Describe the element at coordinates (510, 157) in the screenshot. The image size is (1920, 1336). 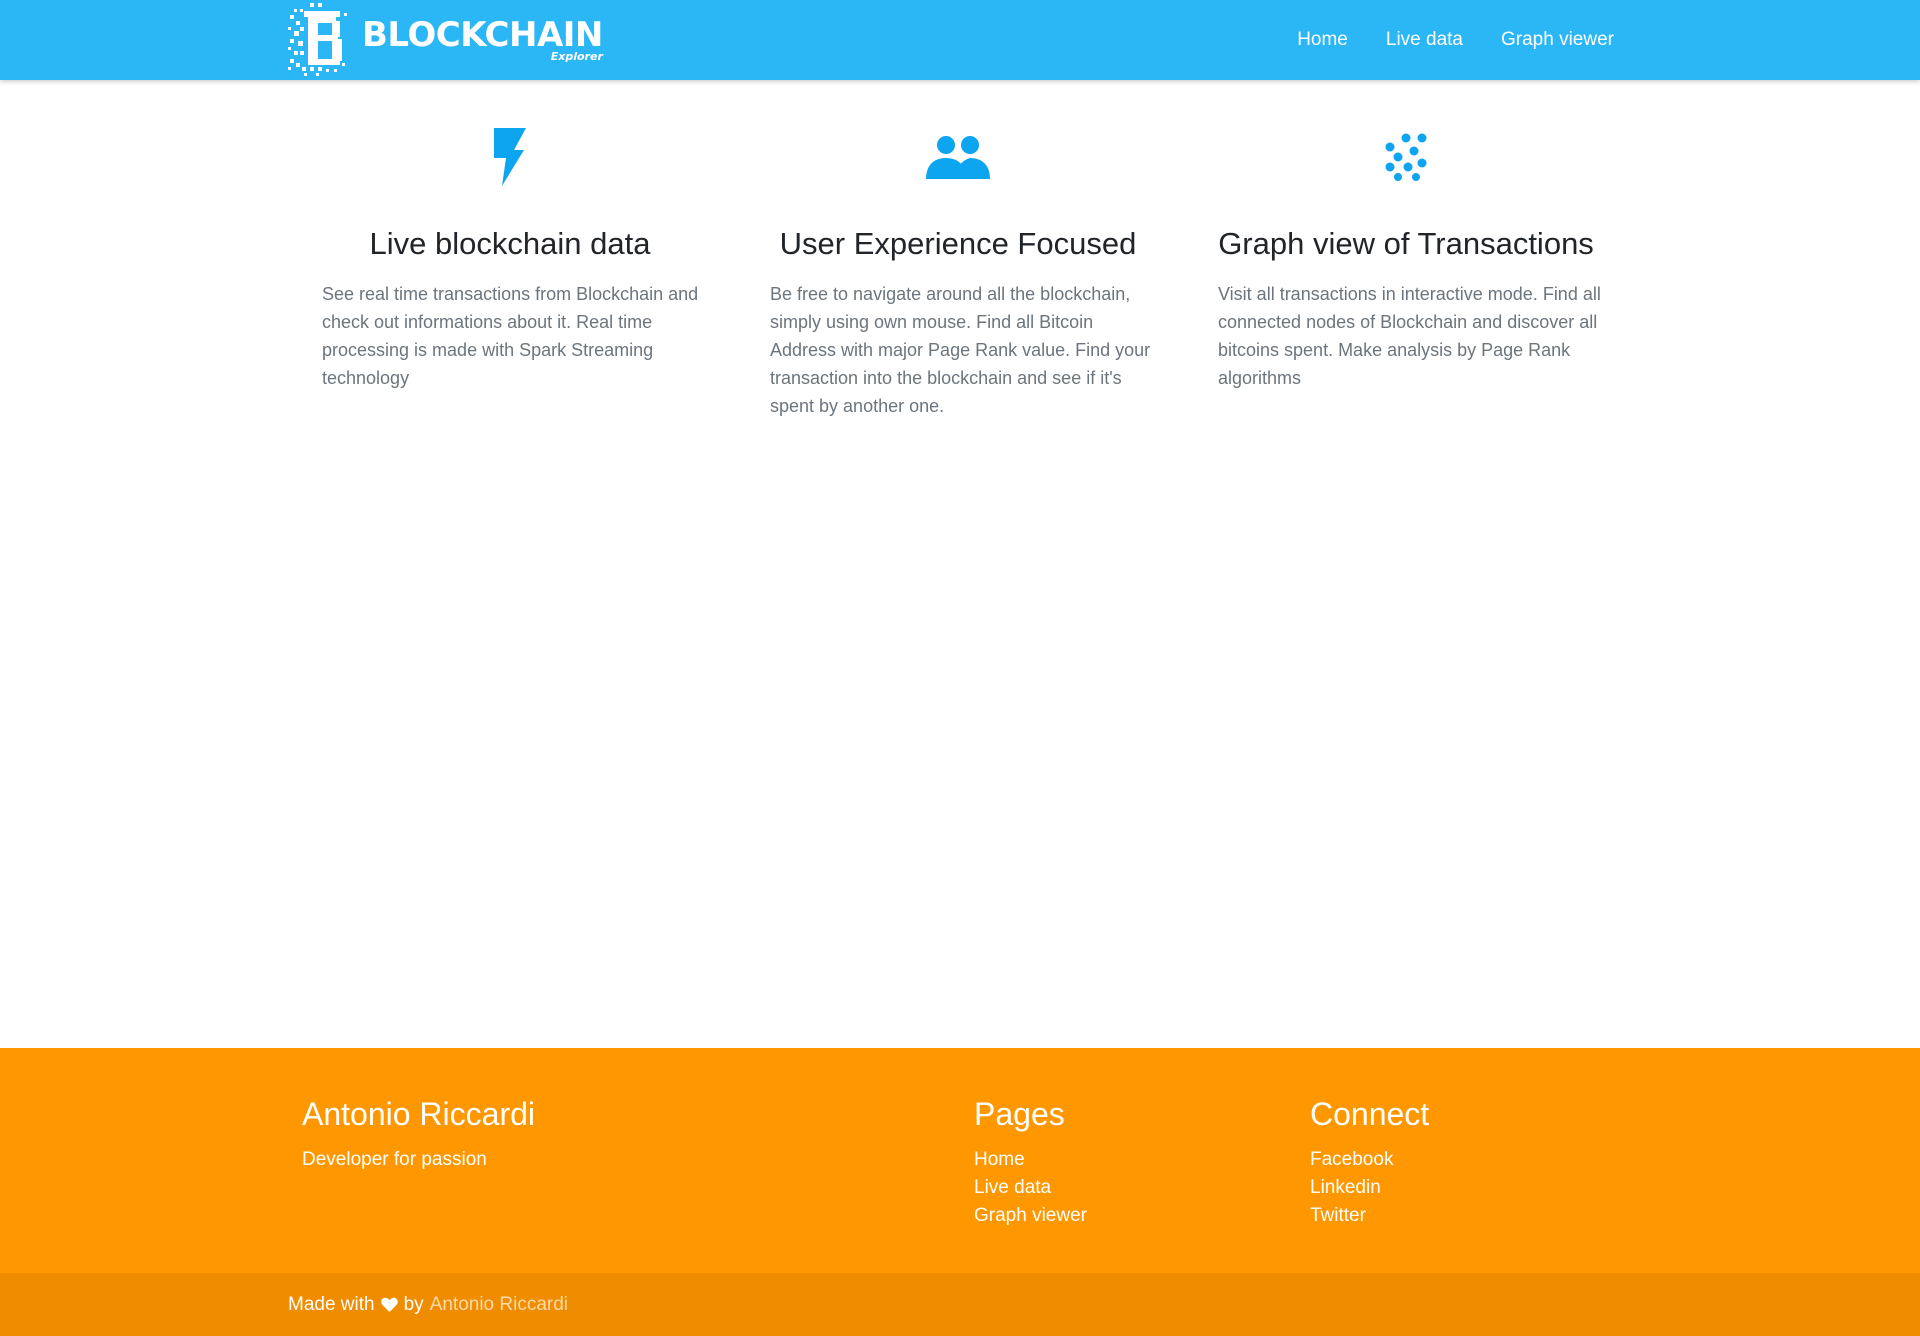
I see `lightning-bolt-icon` at that location.